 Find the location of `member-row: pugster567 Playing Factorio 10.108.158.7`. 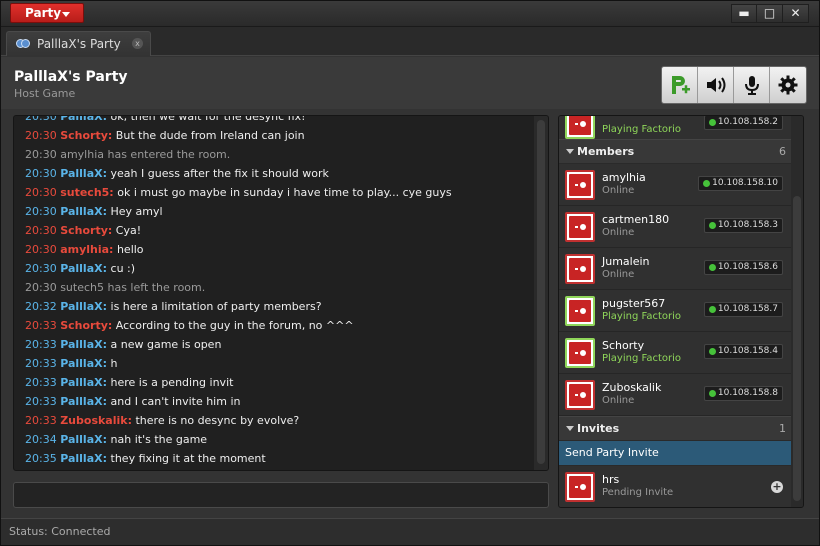

member-row: pugster567 Playing Factorio 10.108.158.7 is located at coordinates (675, 311).